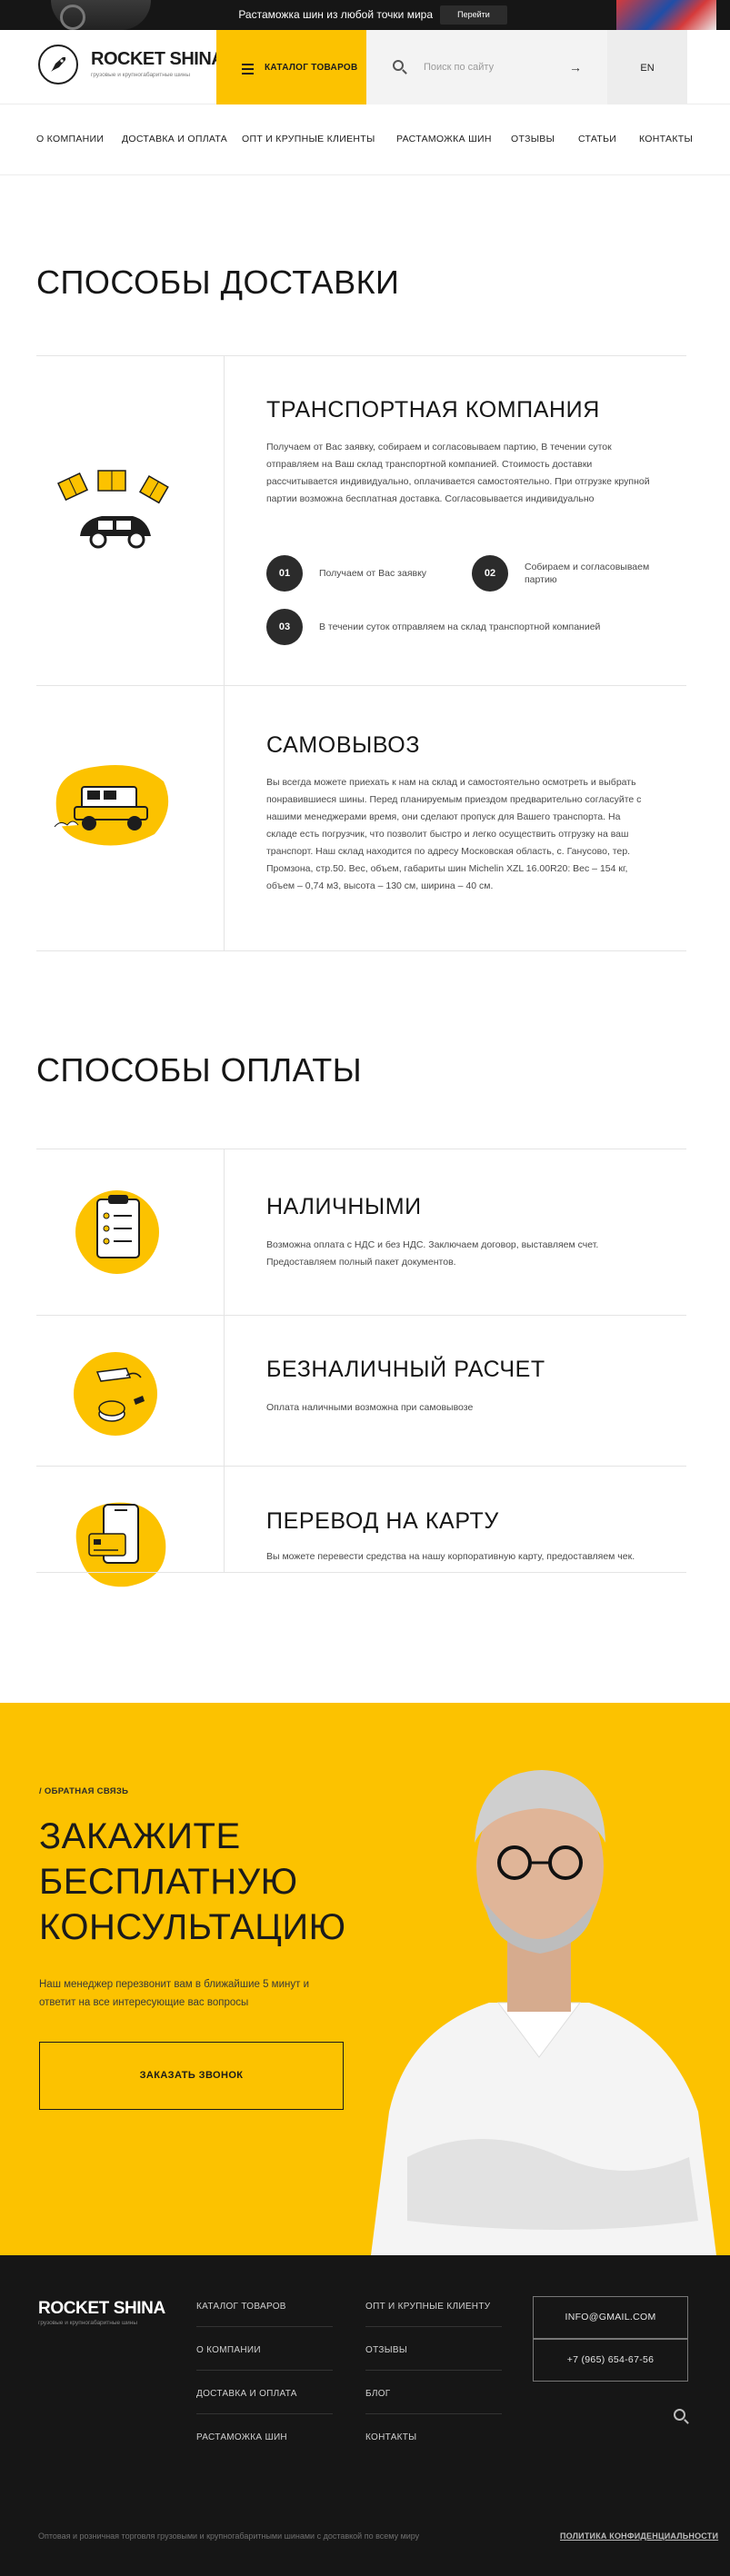 The image size is (730, 2576). I want to click on promo-trucks-image, so click(666, 15).